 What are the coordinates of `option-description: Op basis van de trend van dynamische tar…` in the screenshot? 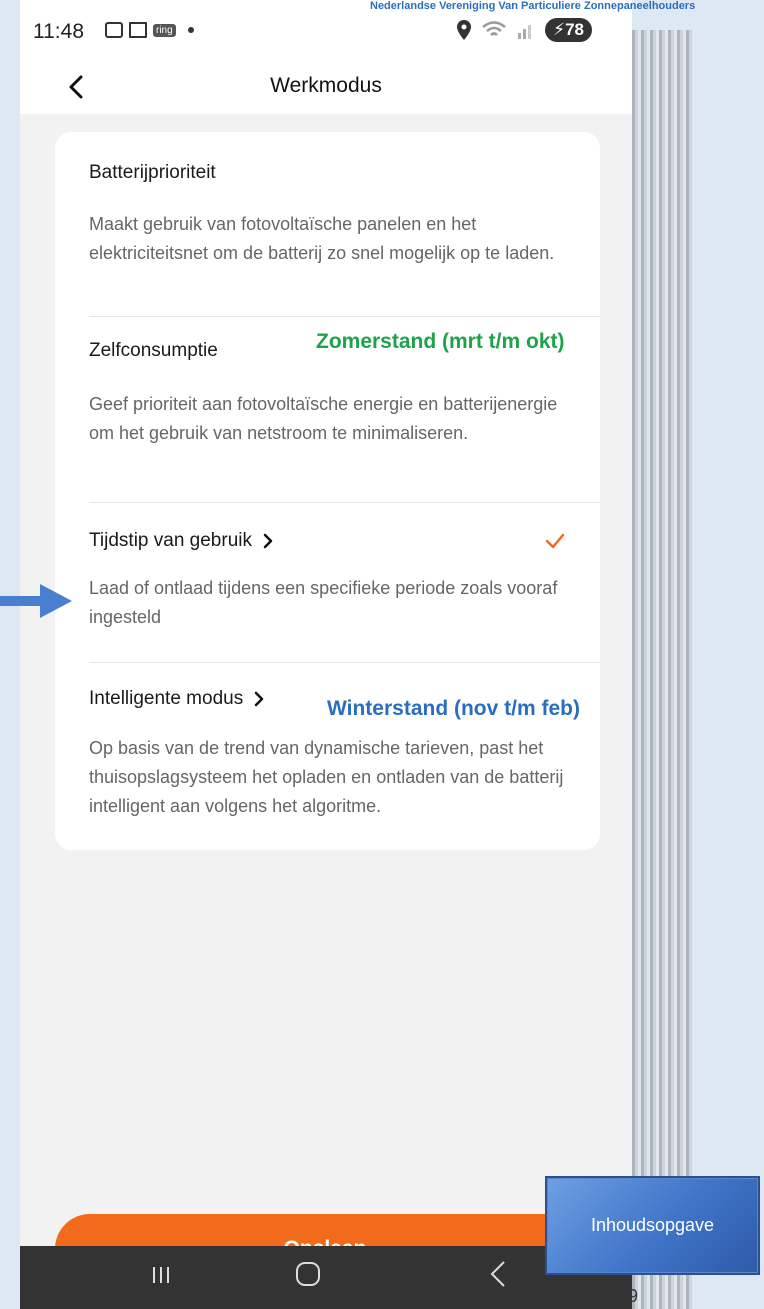 It's located at (326, 777).